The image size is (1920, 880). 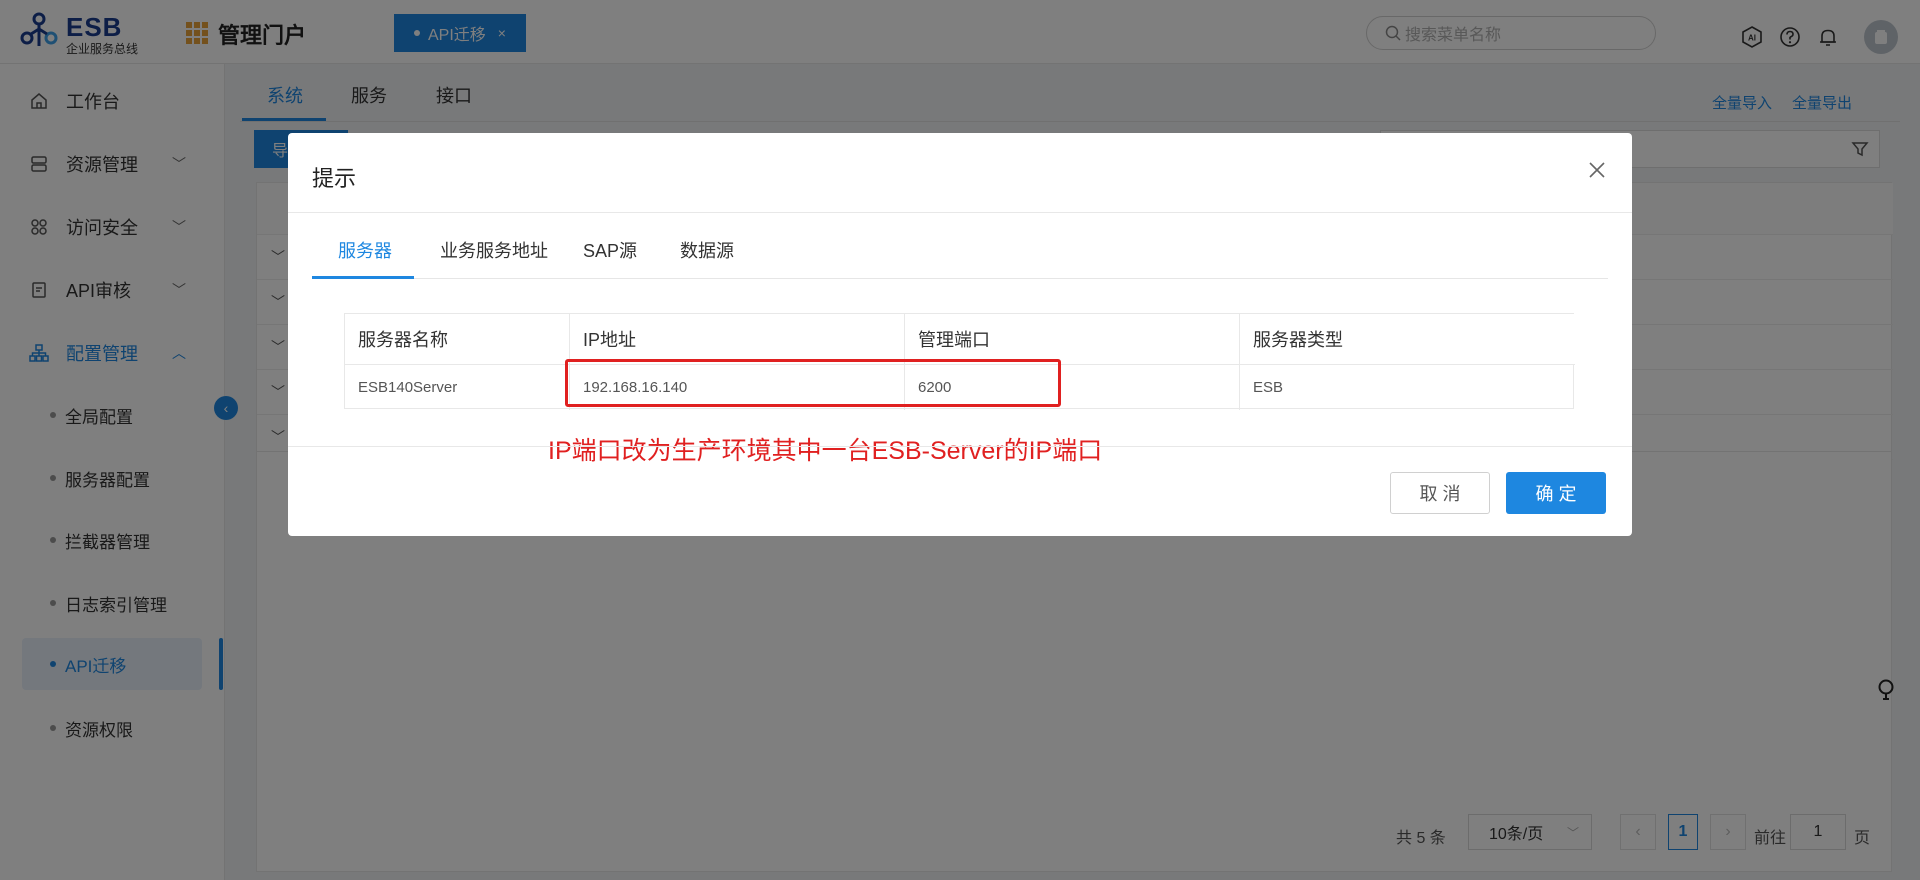 What do you see at coordinates (1886, 690) in the screenshot?
I see `lightbulb-icon` at bounding box center [1886, 690].